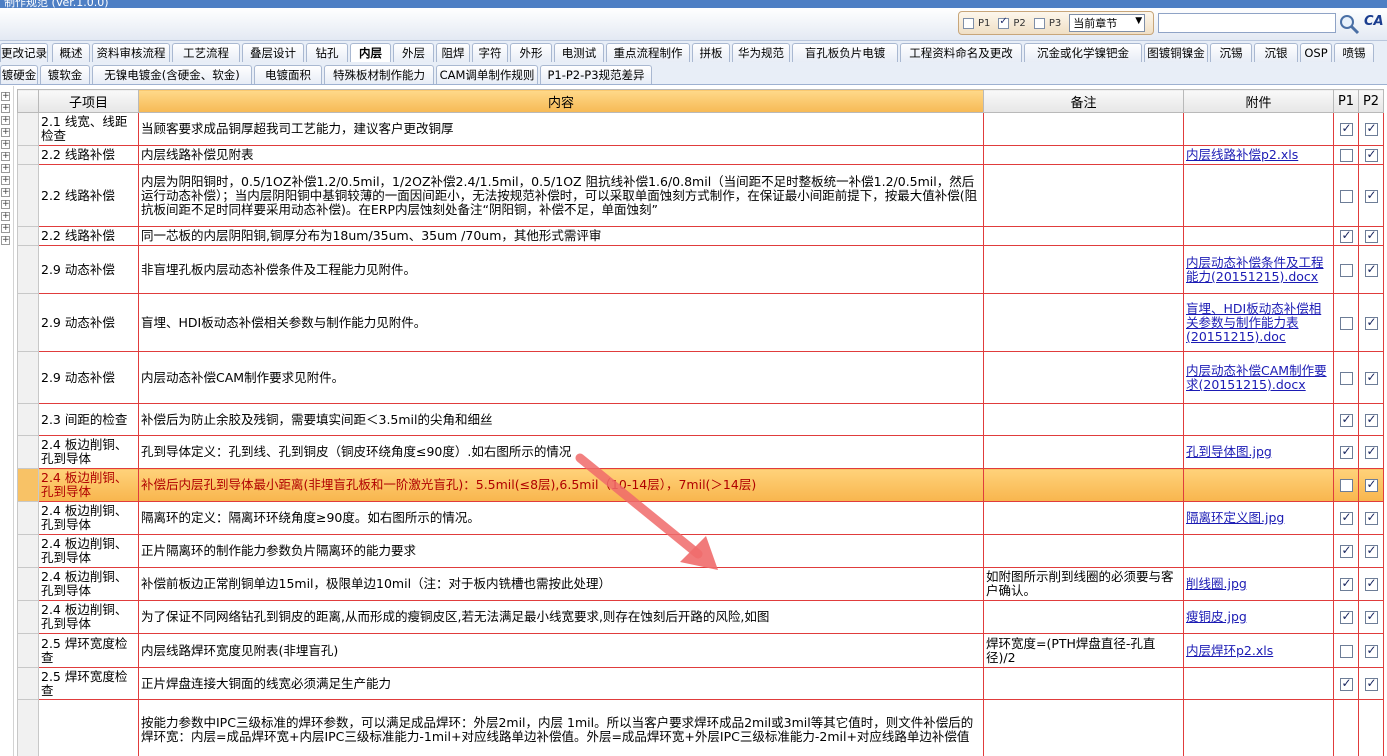  What do you see at coordinates (1258, 322) in the screenshot?
I see `attachment-link: 盲埋、HDI板动态补偿相关参数与制作能力表(20151215).doc` at bounding box center [1258, 322].